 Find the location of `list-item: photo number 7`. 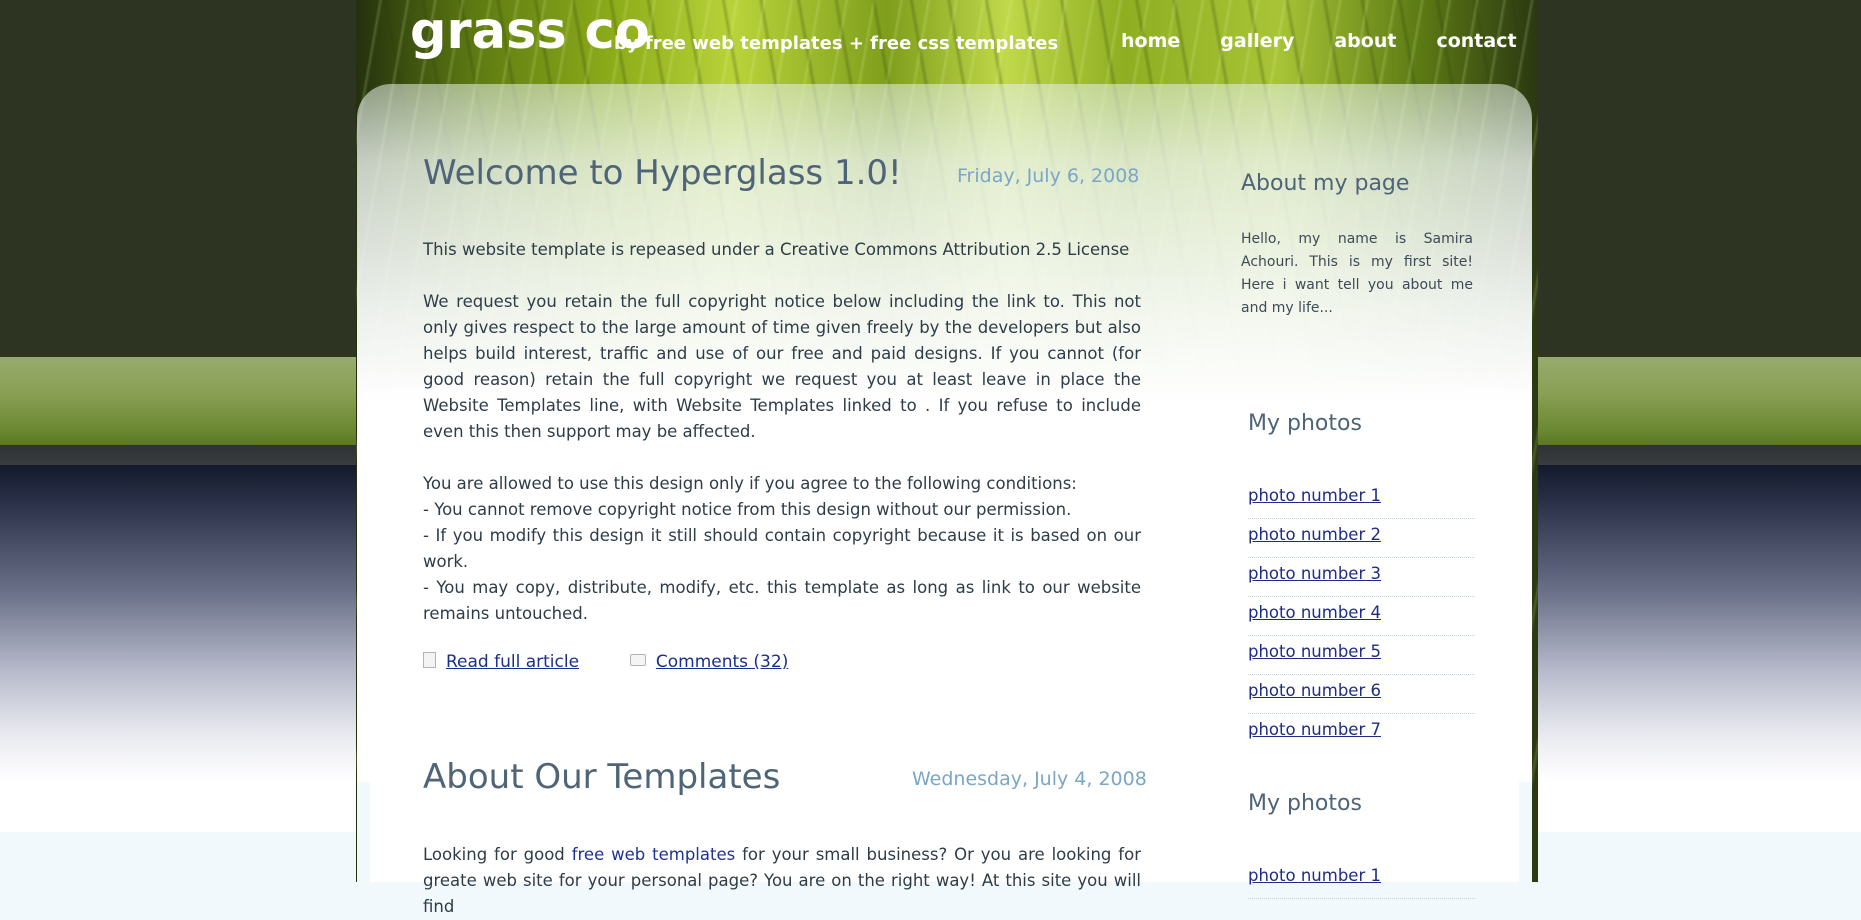

list-item: photo number 7 is located at coordinates (1361, 733).